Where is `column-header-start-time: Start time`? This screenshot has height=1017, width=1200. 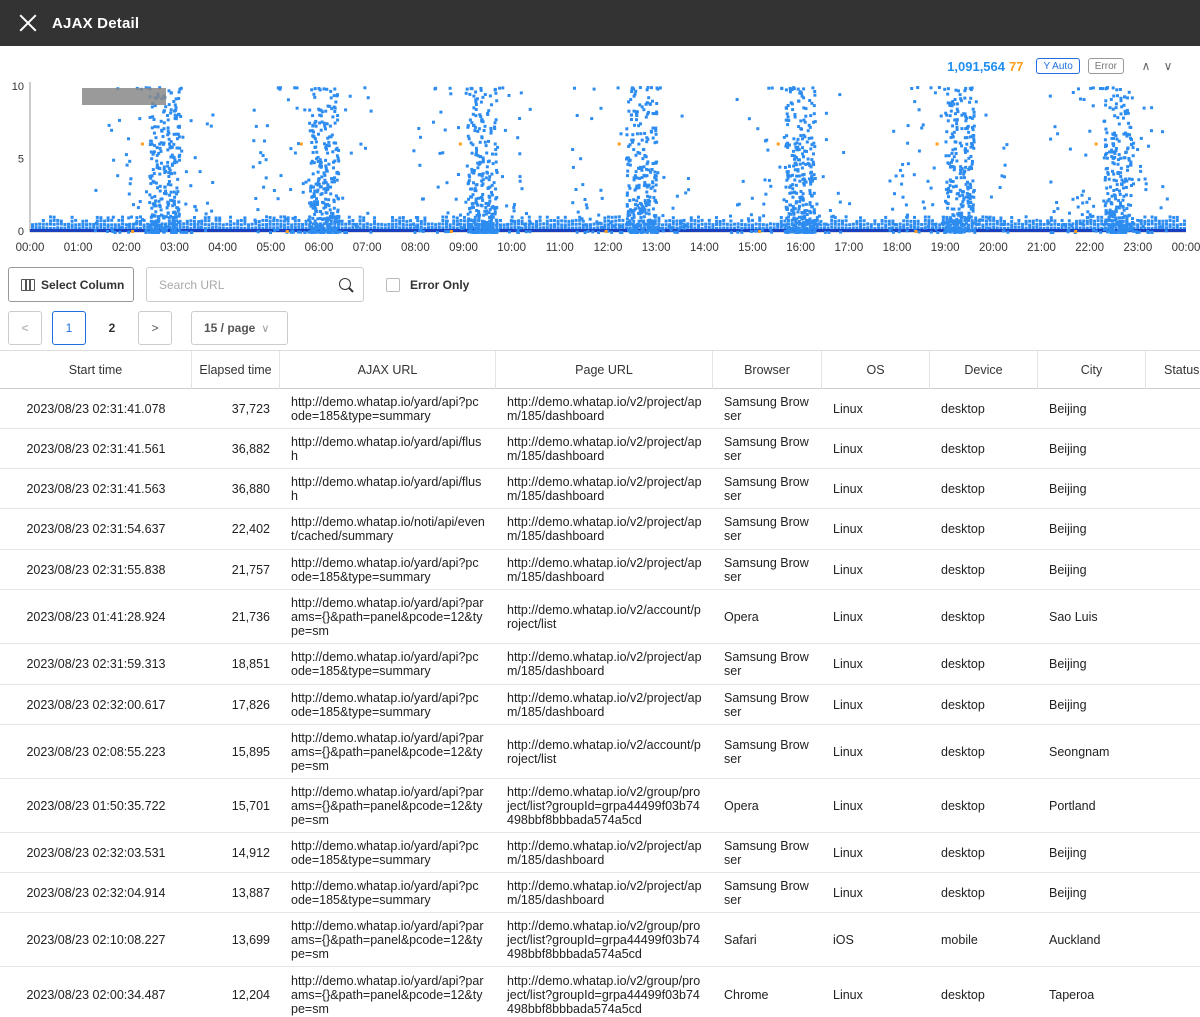 column-header-start-time: Start time is located at coordinates (96, 370).